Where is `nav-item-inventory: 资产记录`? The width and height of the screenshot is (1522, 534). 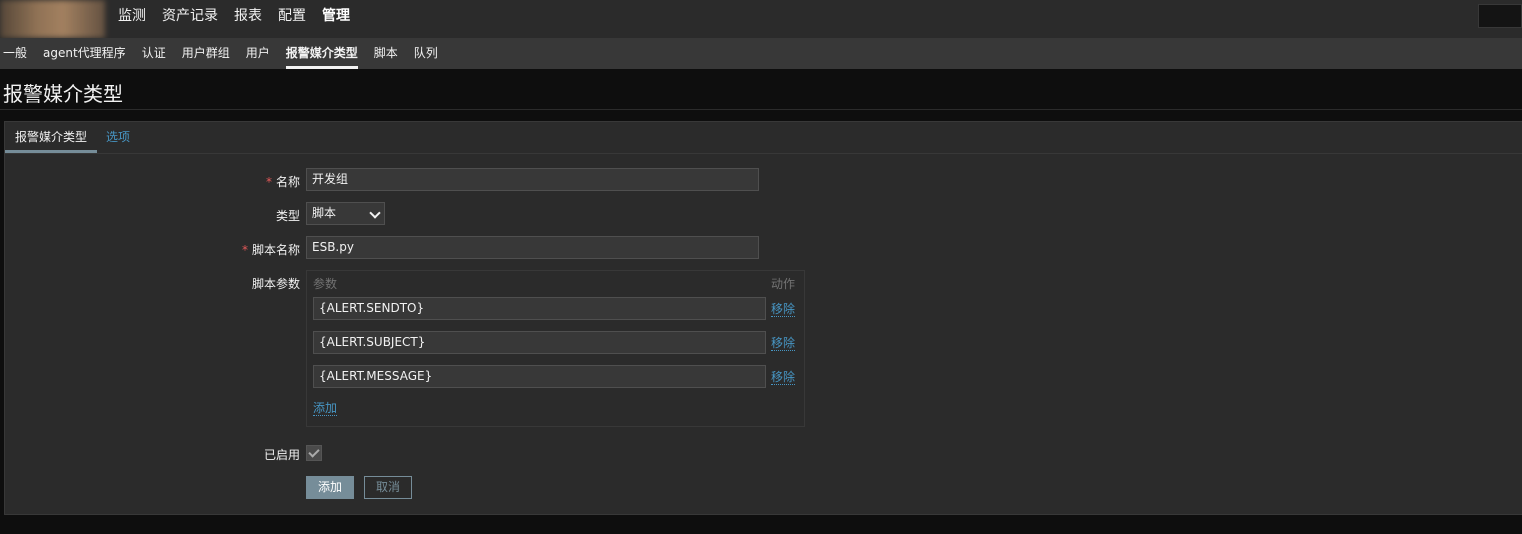
nav-item-inventory: 资产记录 is located at coordinates (190, 18).